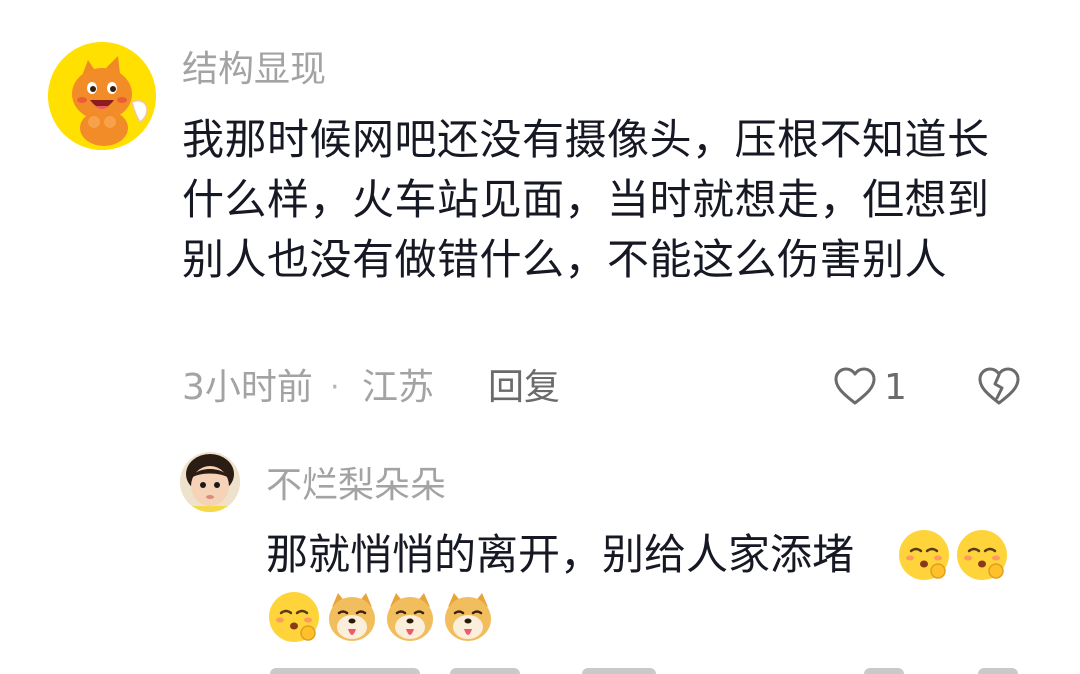 The image size is (1080, 674). What do you see at coordinates (254, 70) in the screenshot?
I see `comment-username: 结构显现` at bounding box center [254, 70].